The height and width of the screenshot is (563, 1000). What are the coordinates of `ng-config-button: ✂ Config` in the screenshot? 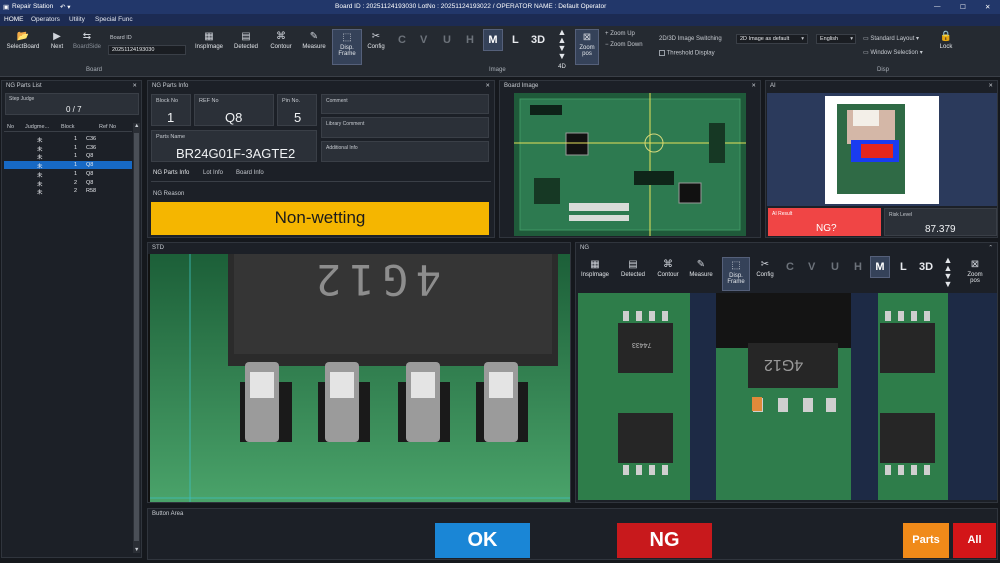 It's located at (765, 268).